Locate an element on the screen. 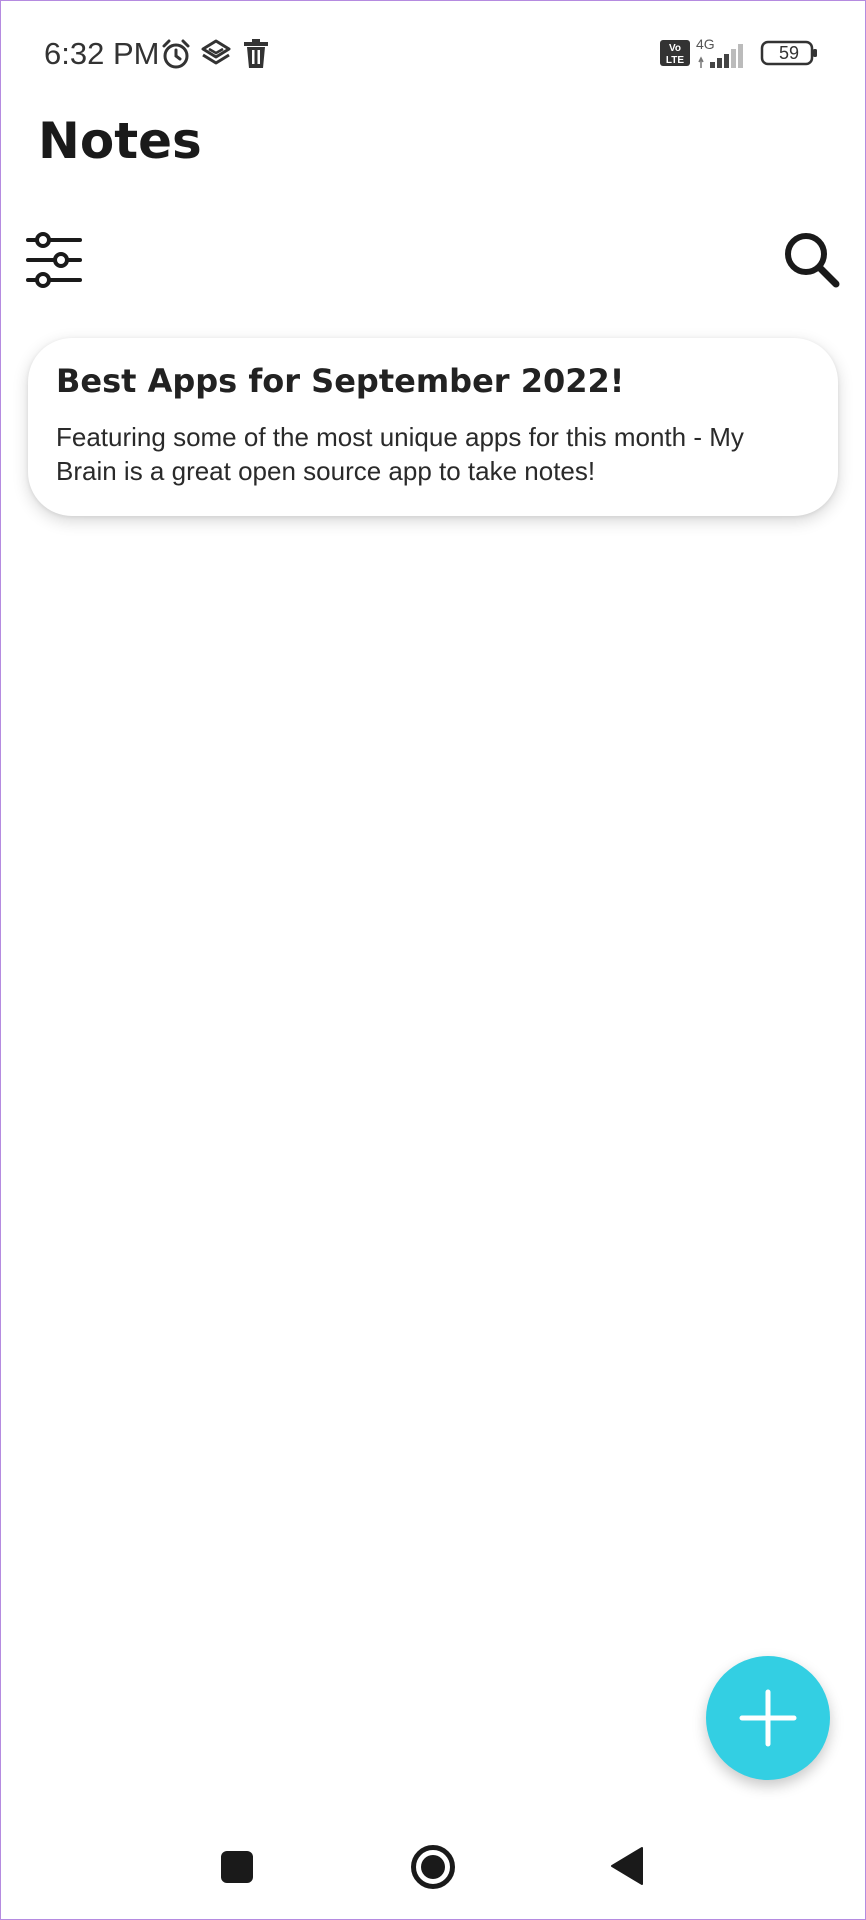 The image size is (866, 1920). home-button is located at coordinates (433, 1868).